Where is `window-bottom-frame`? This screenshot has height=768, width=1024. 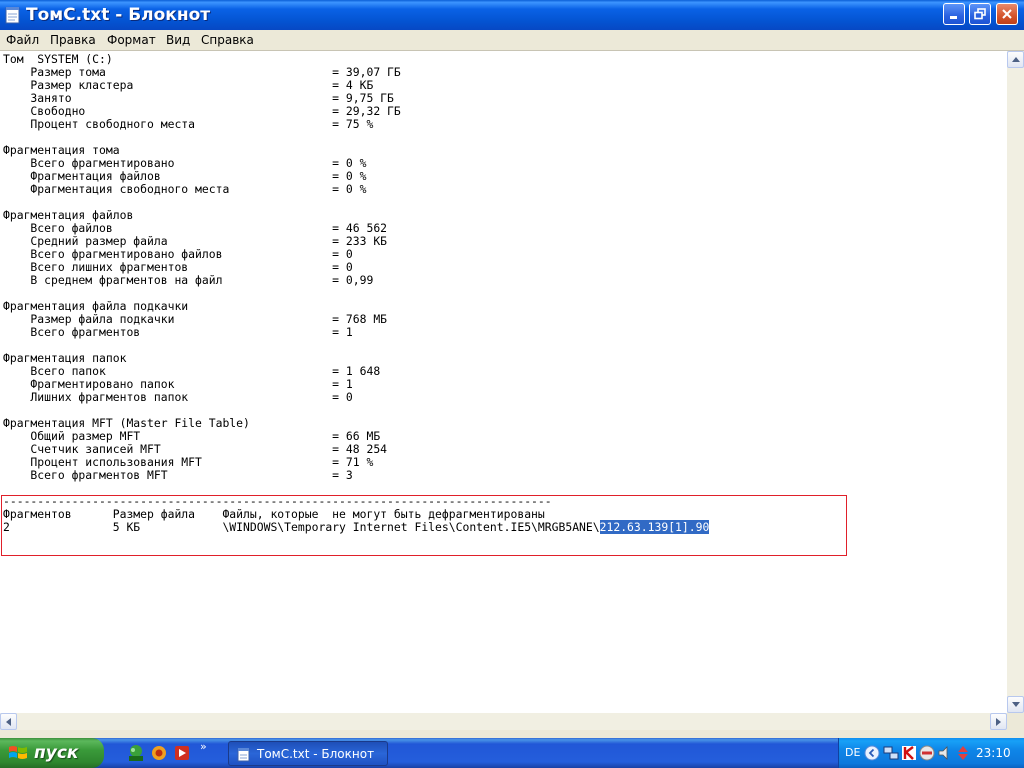 window-bottom-frame is located at coordinates (512, 734).